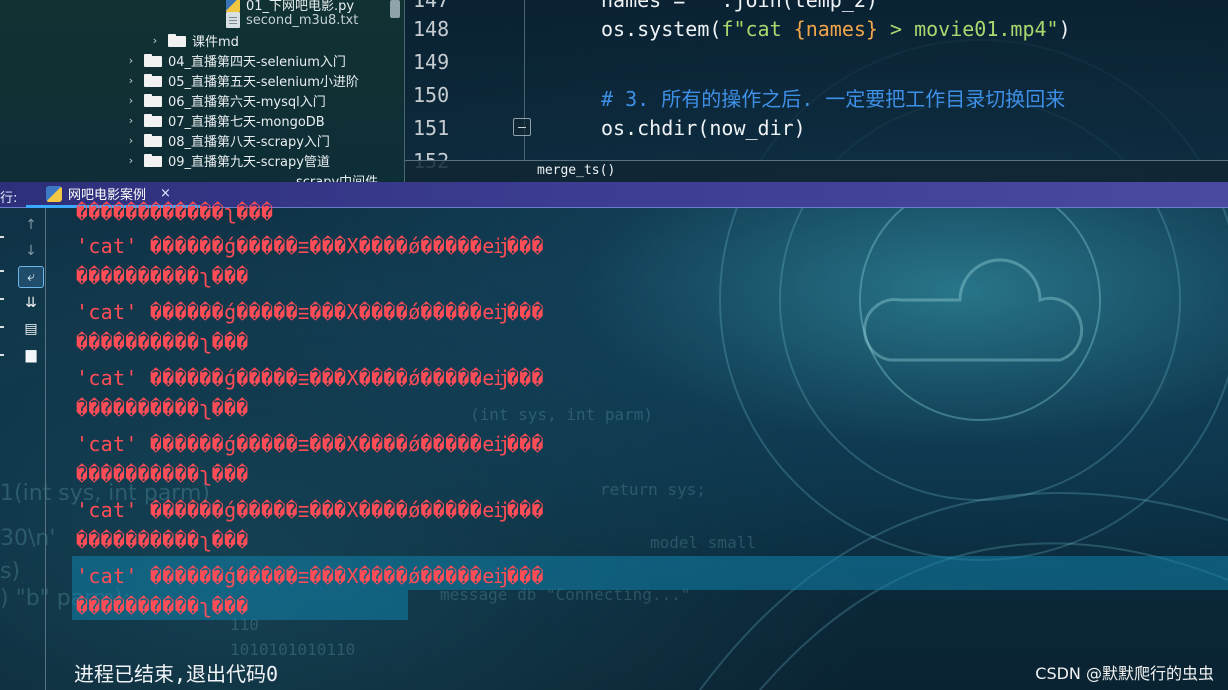 The image size is (1228, 690). What do you see at coordinates (31, 225) in the screenshot?
I see `arrow-up-icon: ↑` at bounding box center [31, 225].